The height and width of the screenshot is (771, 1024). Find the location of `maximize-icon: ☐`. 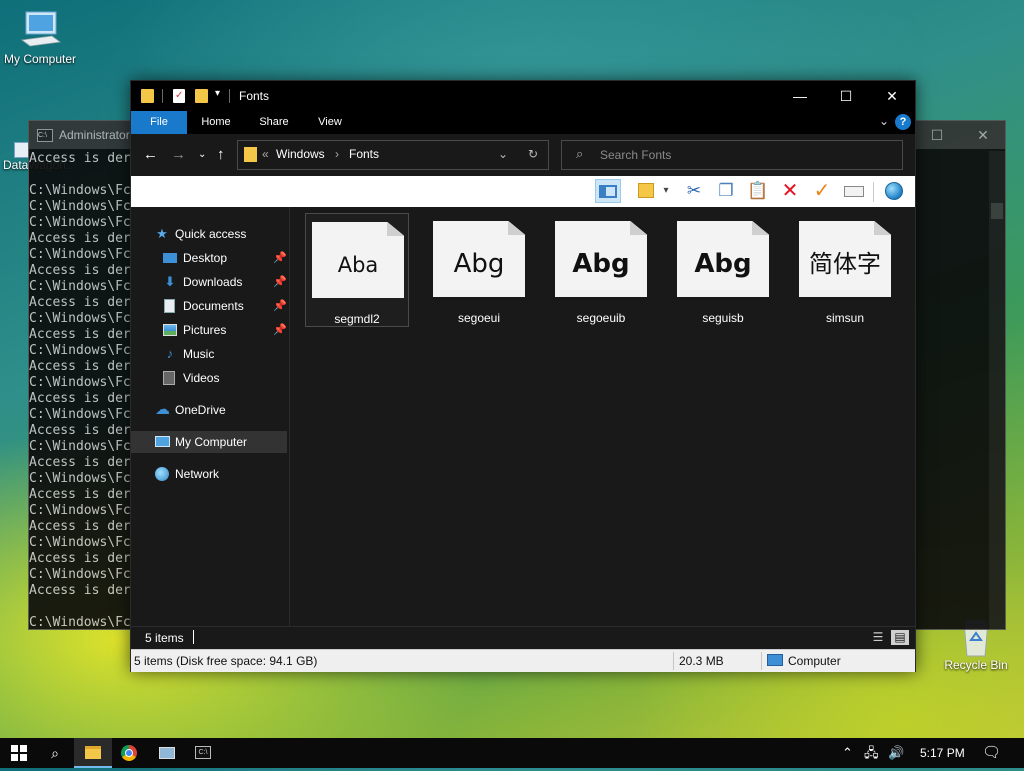

maximize-icon: ☐ is located at coordinates (937, 135).